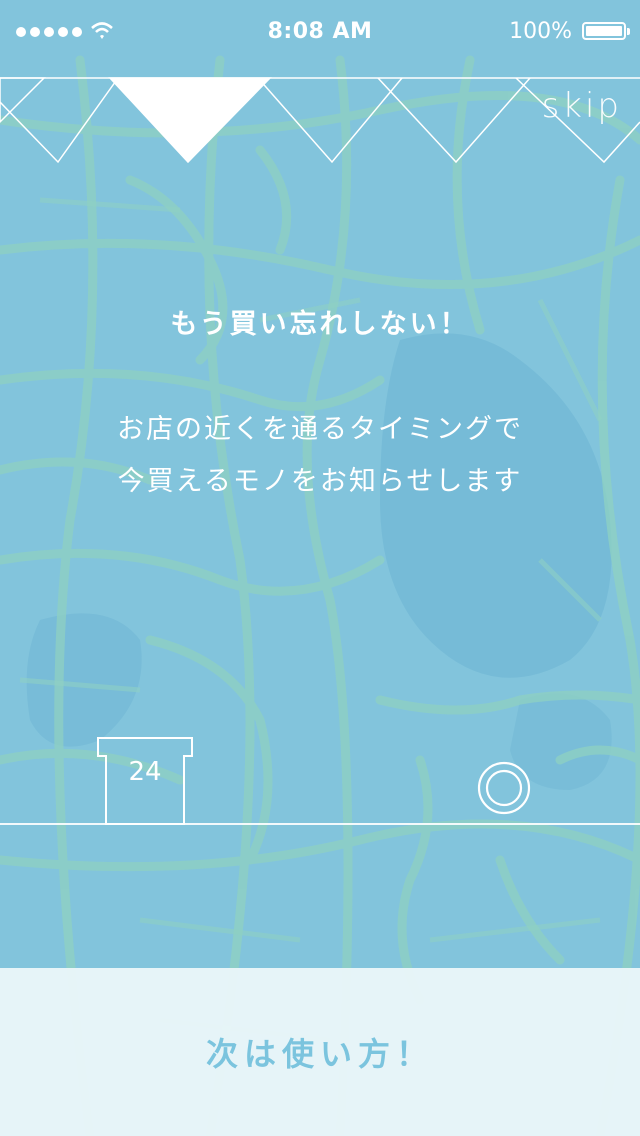 The height and width of the screenshot is (1136, 640). Describe the element at coordinates (540, 31) in the screenshot. I see `battery-percentage: 100%` at that location.